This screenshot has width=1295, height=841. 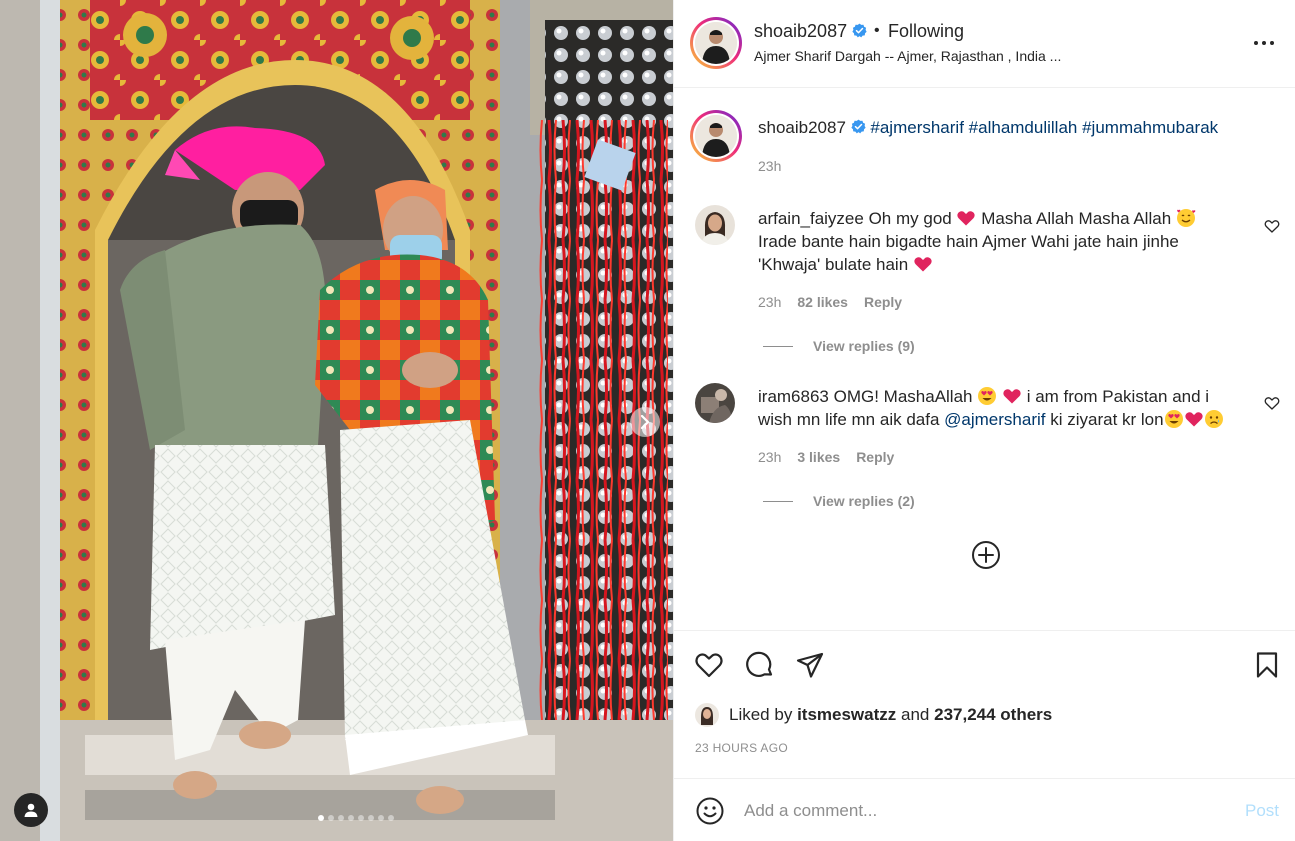 What do you see at coordinates (1107, 419) in the screenshot?
I see `comment-body: ki ziyarat kr lon` at bounding box center [1107, 419].